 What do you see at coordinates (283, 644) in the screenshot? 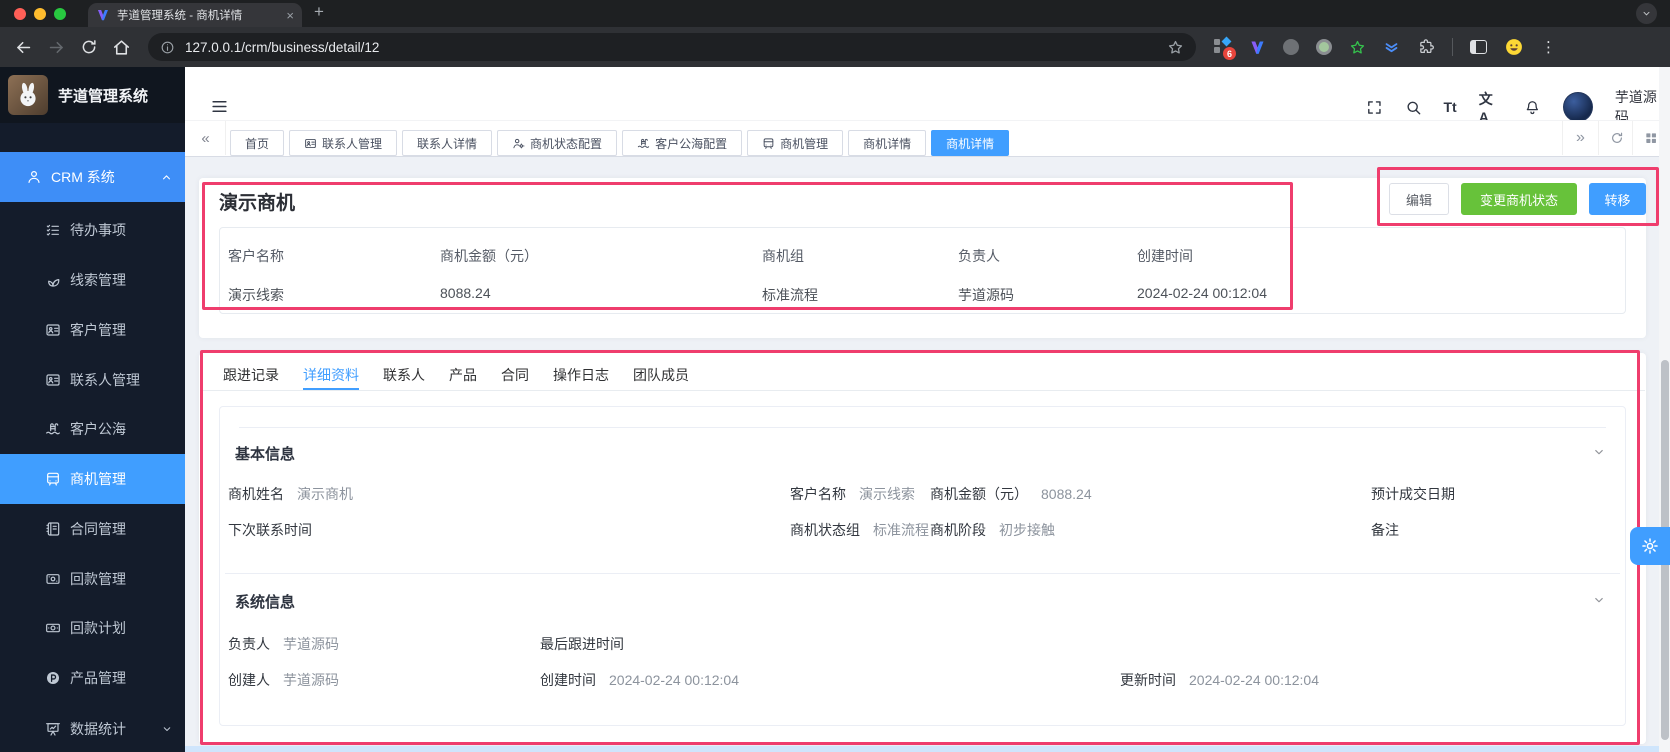
I see `field-owner: 负责人 芋道源码` at bounding box center [283, 644].